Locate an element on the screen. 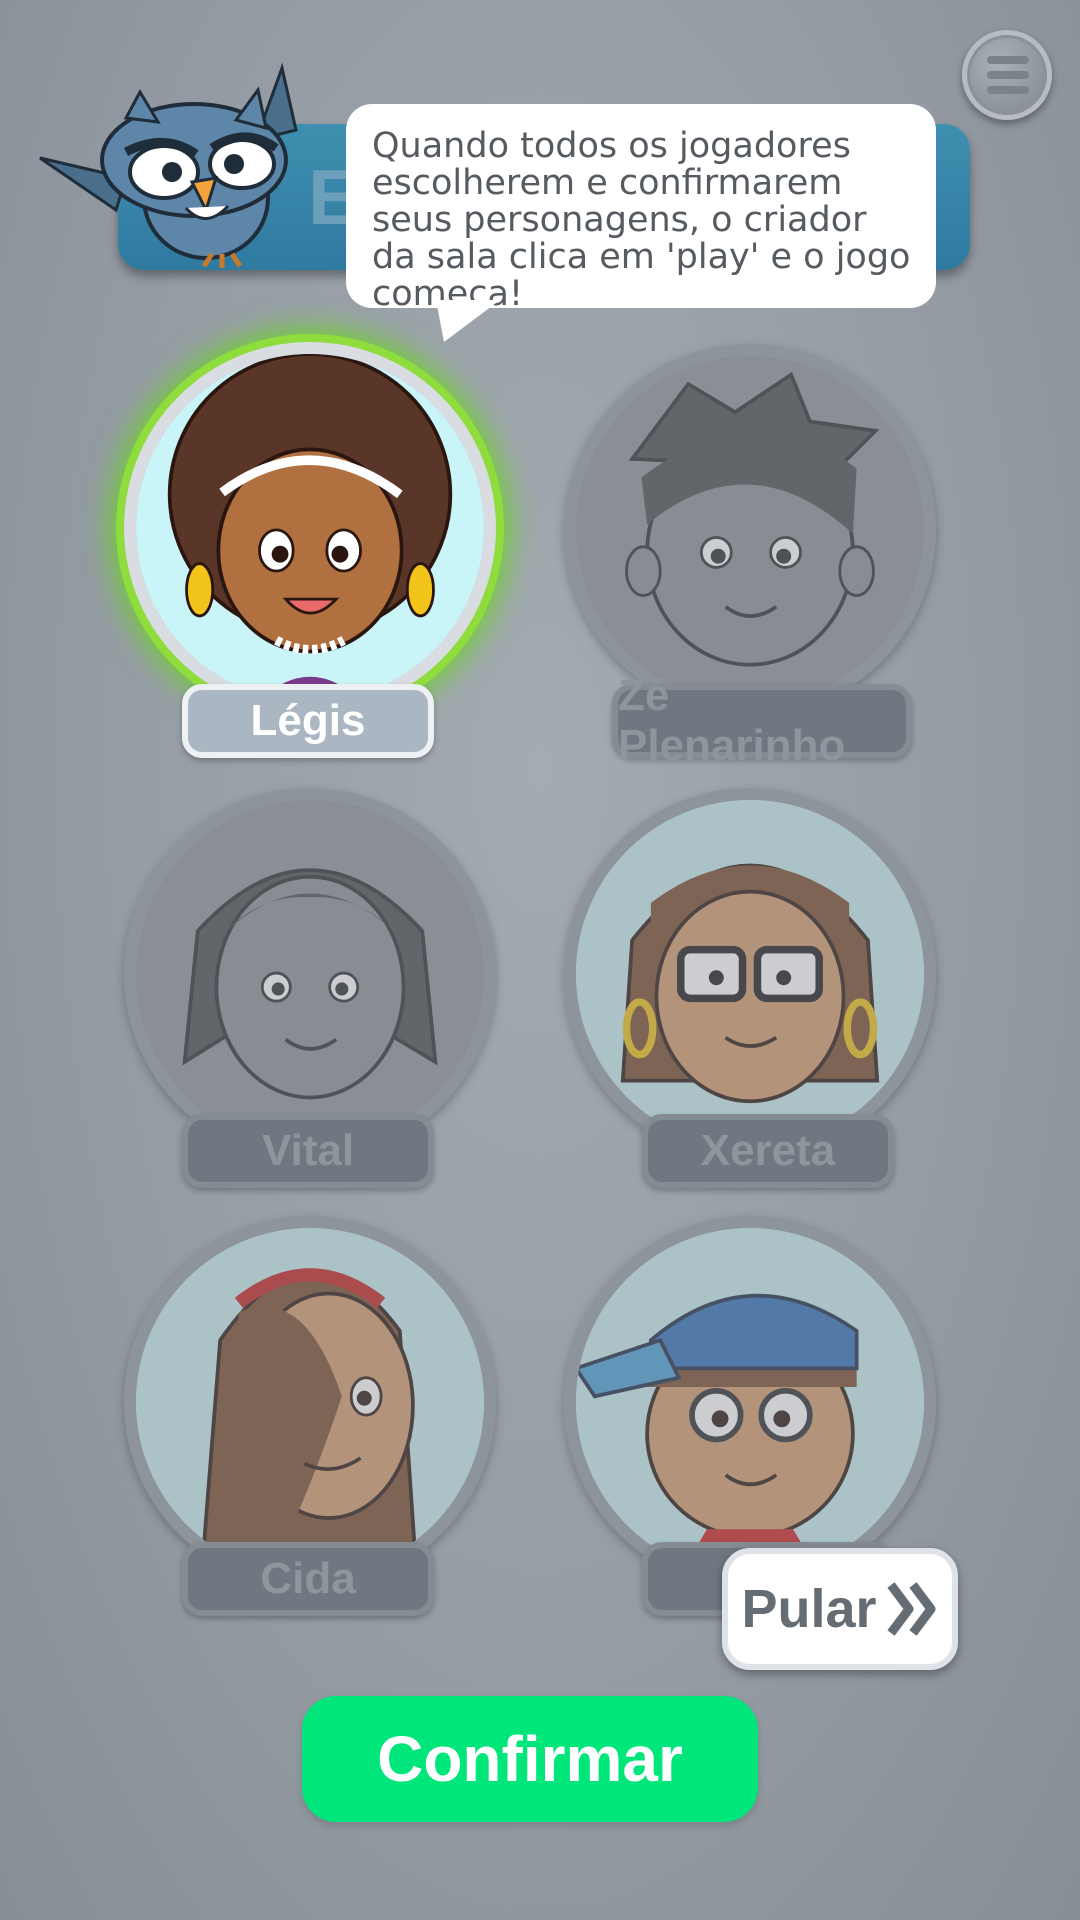 The image size is (1080, 1920). character-portrait-legis is located at coordinates (310, 528).